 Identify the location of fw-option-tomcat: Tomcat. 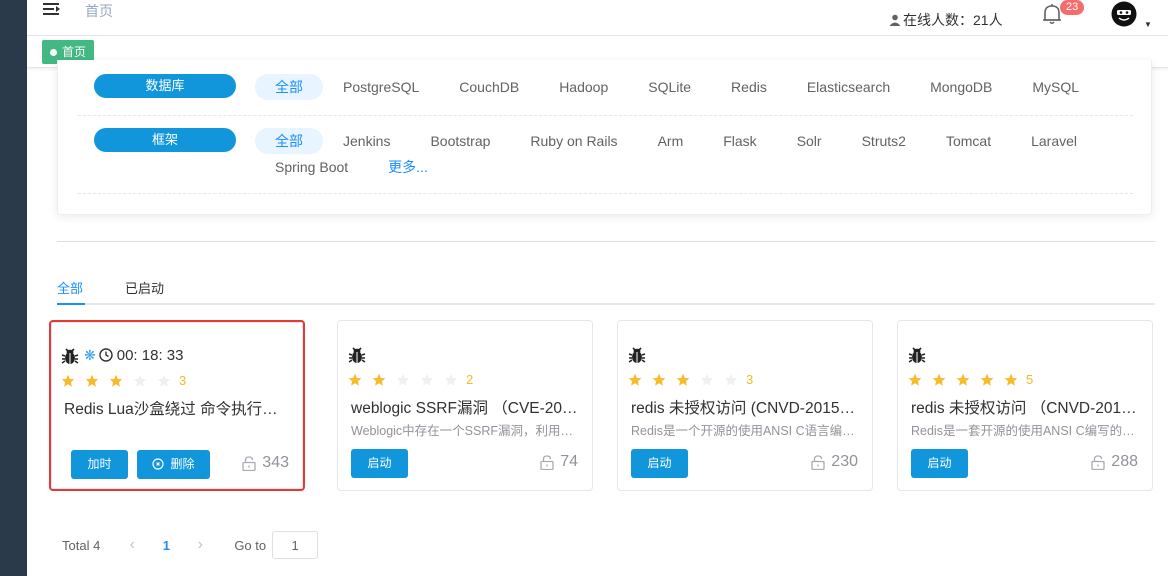
(968, 141).